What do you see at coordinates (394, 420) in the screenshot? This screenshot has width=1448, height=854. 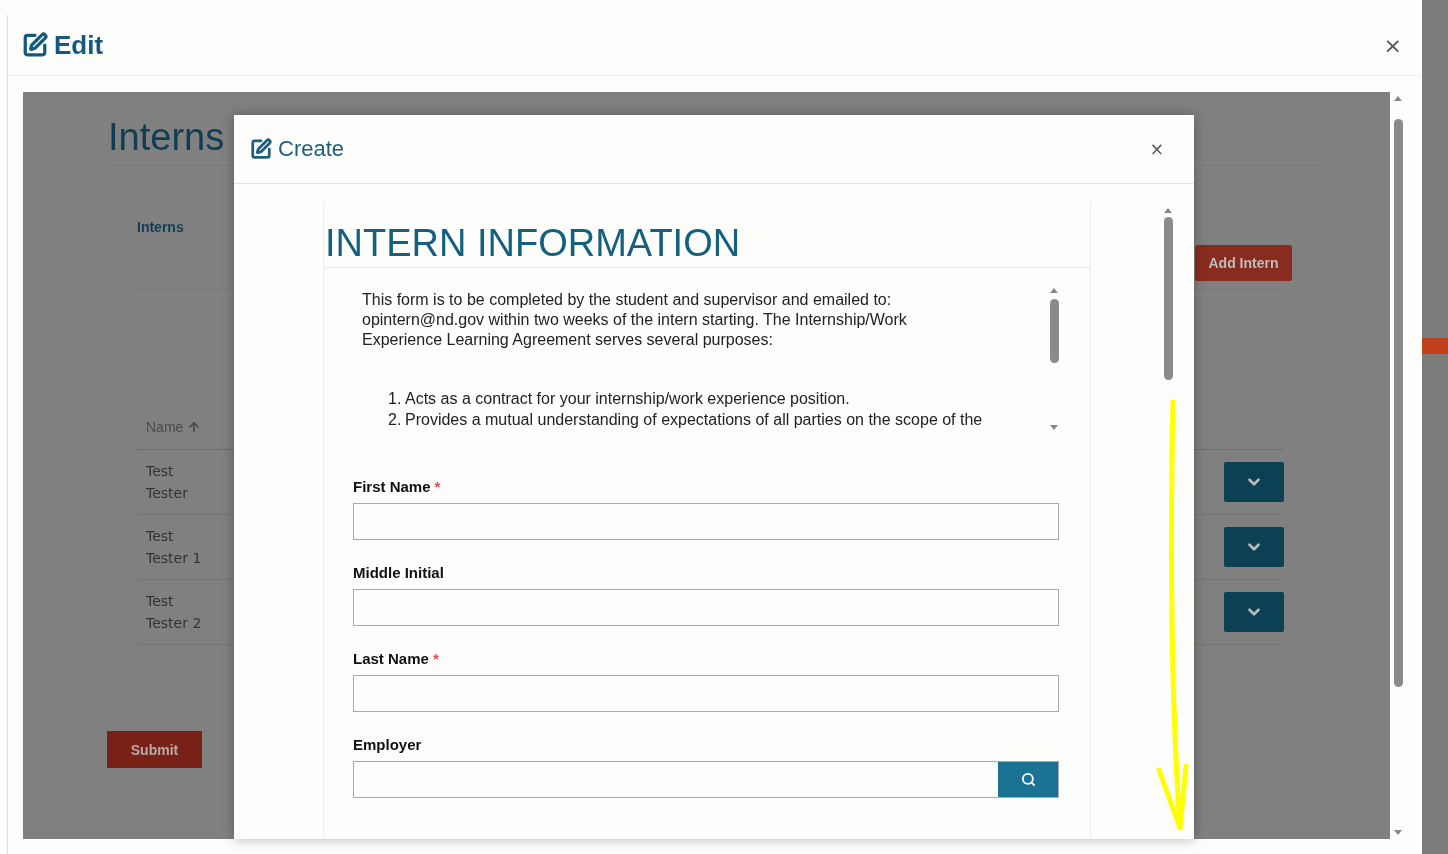 I see `list-number: 2.` at bounding box center [394, 420].